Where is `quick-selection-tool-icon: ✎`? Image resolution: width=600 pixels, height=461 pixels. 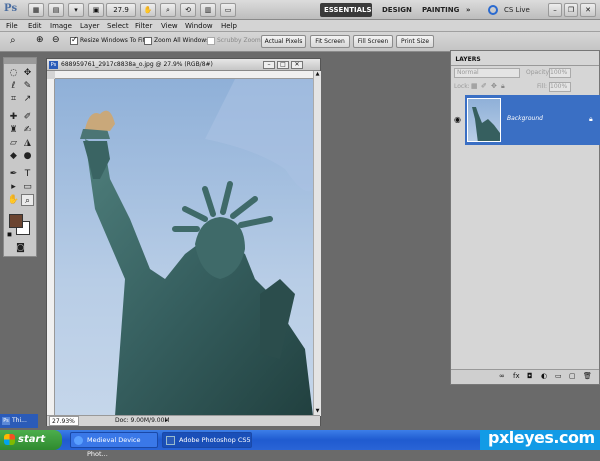 quick-selection-tool-icon: ✎ is located at coordinates (27, 86).